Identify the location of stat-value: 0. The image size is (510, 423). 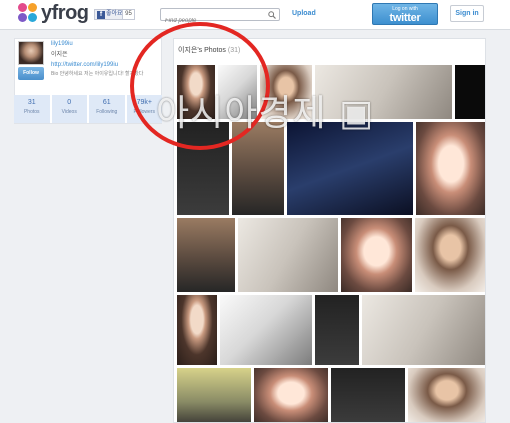
(69, 102).